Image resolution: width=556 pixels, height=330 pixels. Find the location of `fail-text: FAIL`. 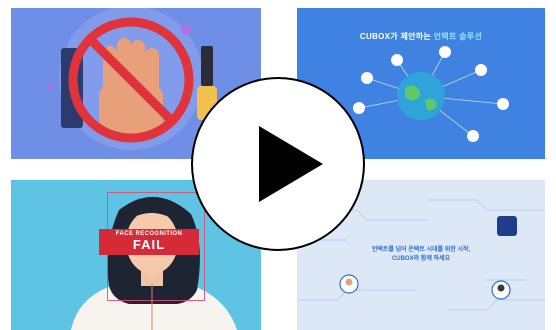

fail-text: FAIL is located at coordinates (149, 244).